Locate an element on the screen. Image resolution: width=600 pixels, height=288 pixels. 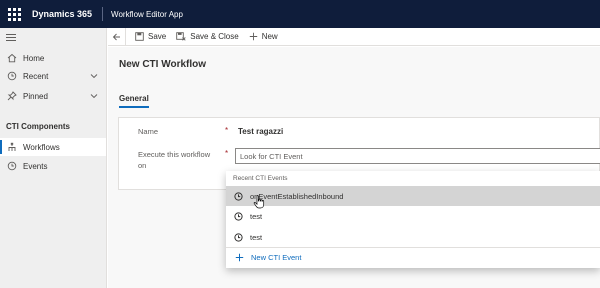
new-button: New is located at coordinates (263, 37).